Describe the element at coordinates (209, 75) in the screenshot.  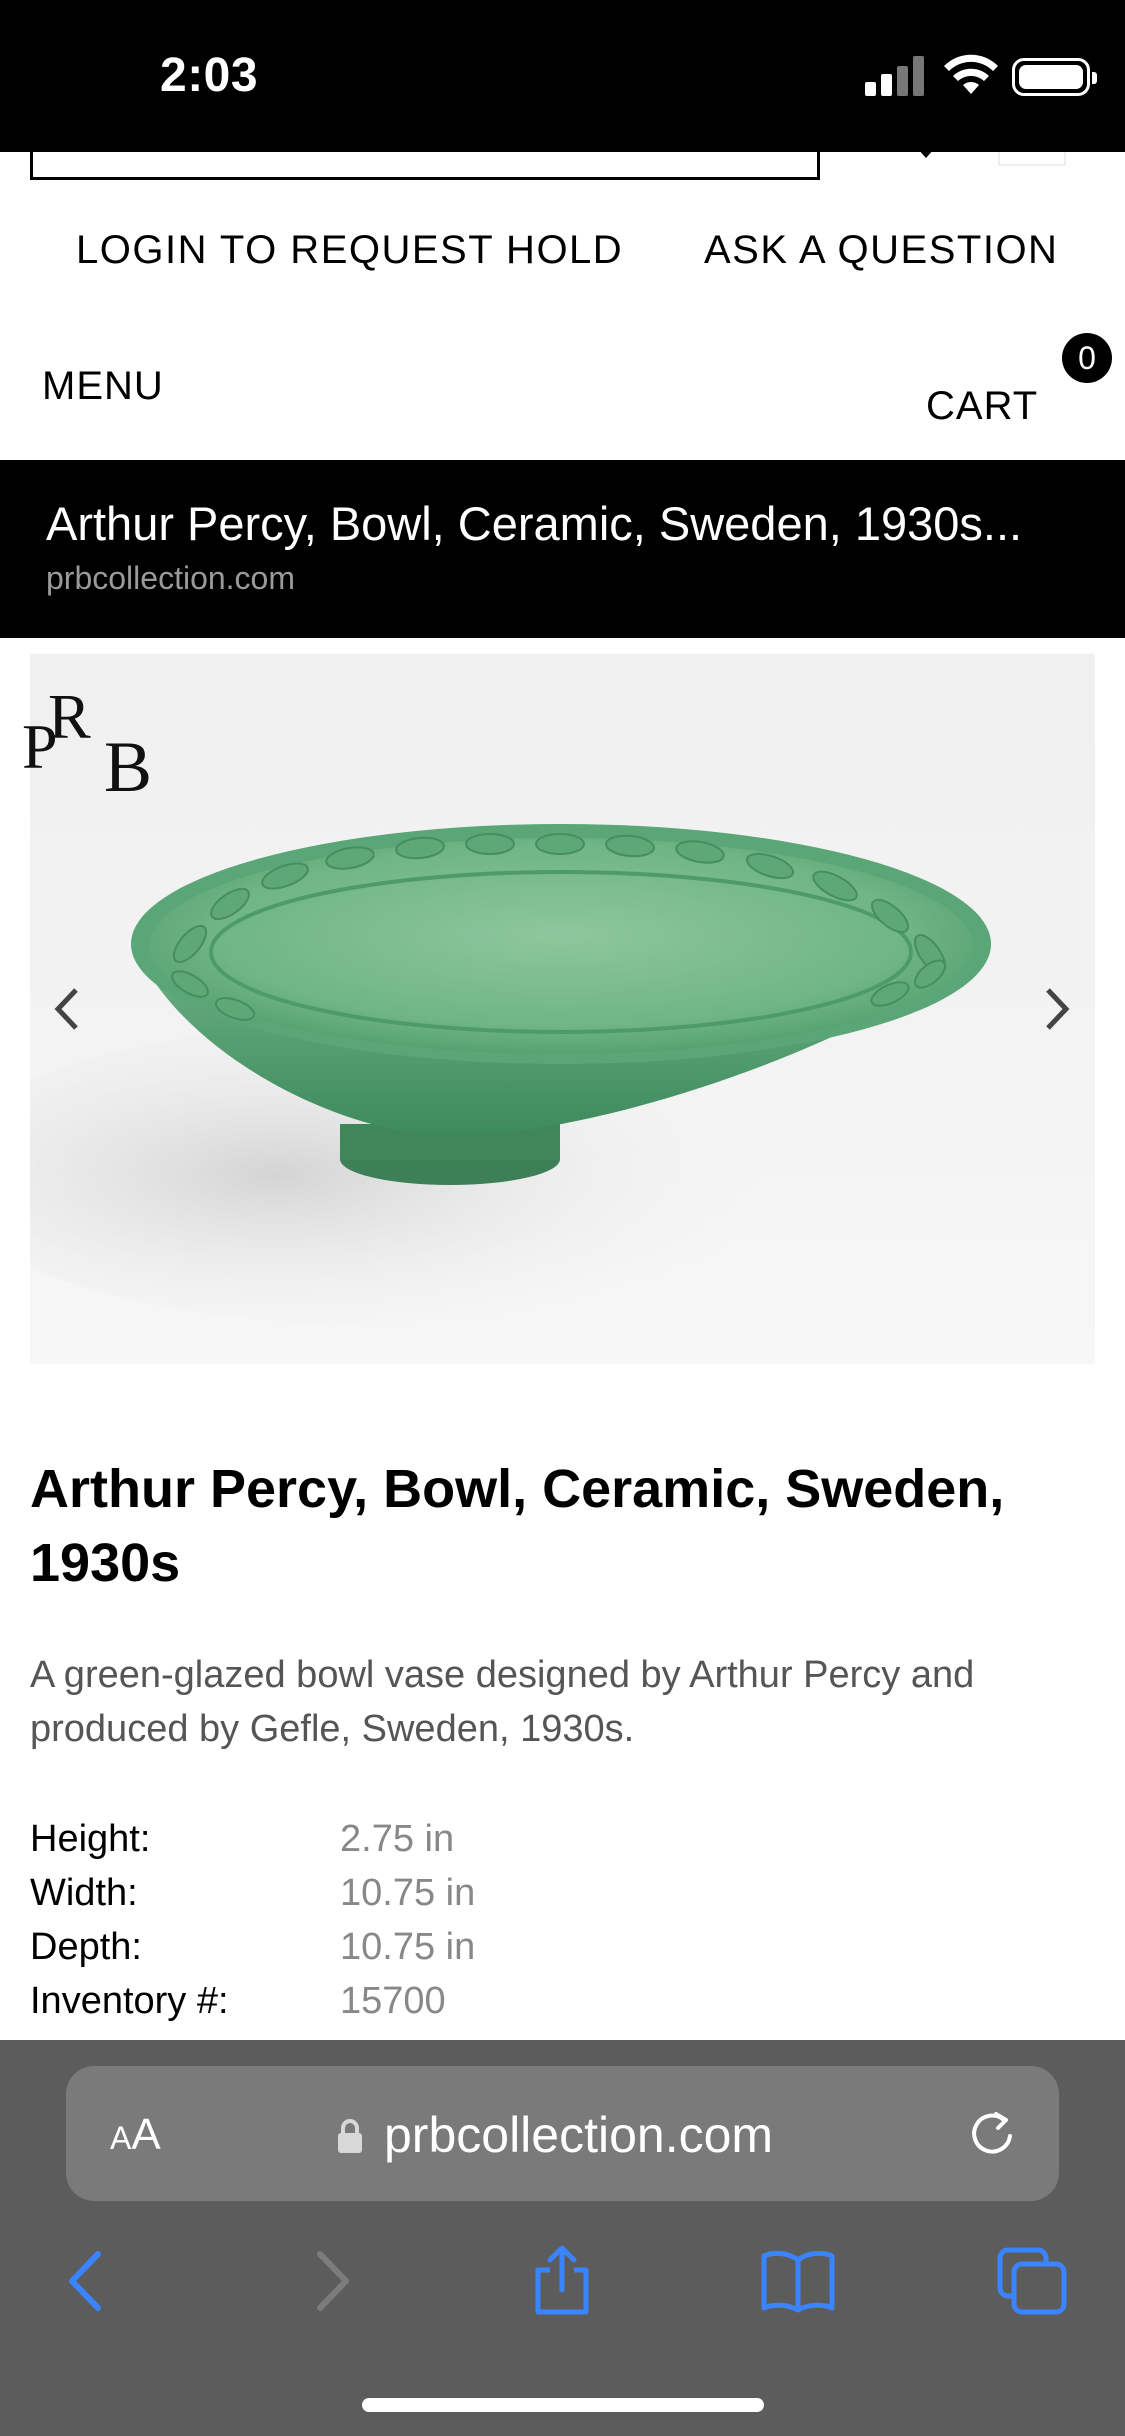
I see `status-time: 2:03` at that location.